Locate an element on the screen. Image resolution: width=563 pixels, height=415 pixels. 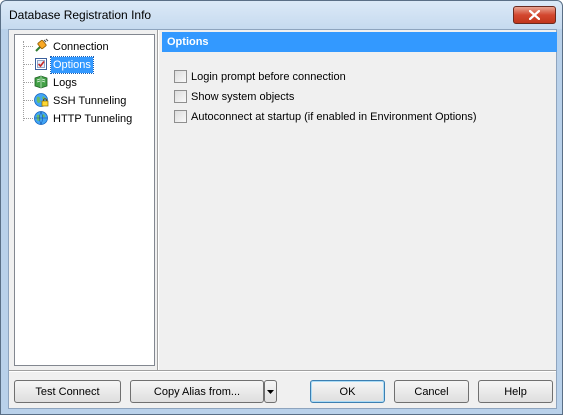
panel-splitter is located at coordinates (158, 200).